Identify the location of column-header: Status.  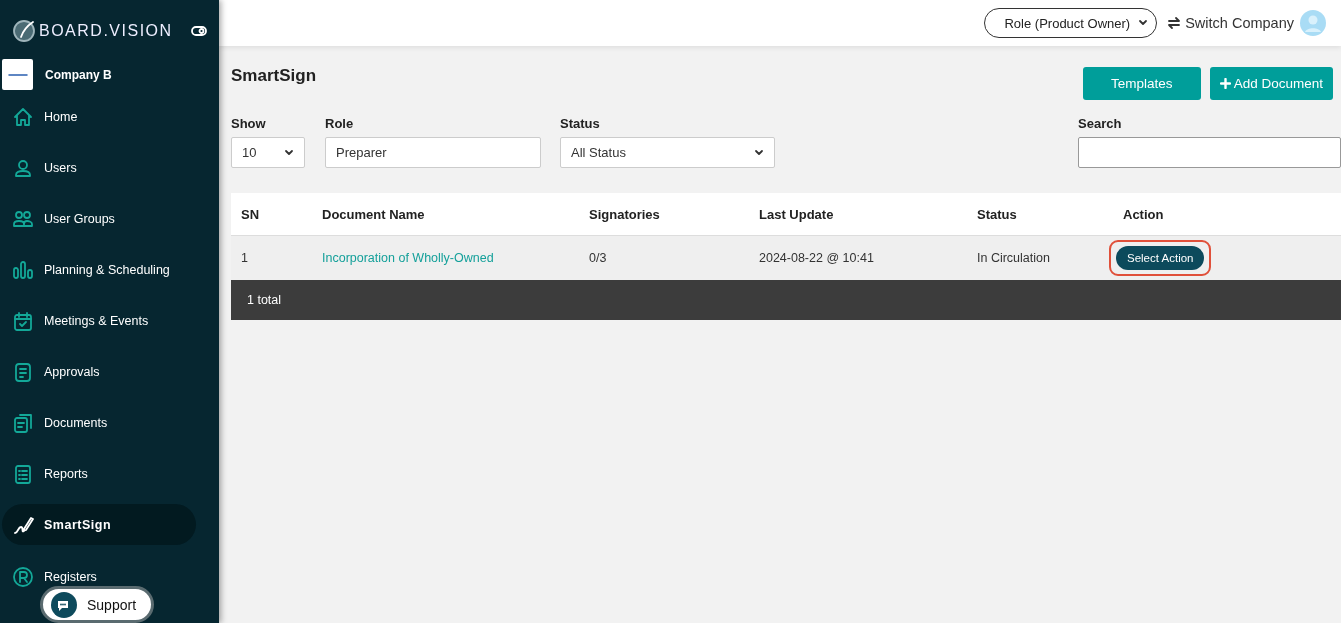
(997, 214).